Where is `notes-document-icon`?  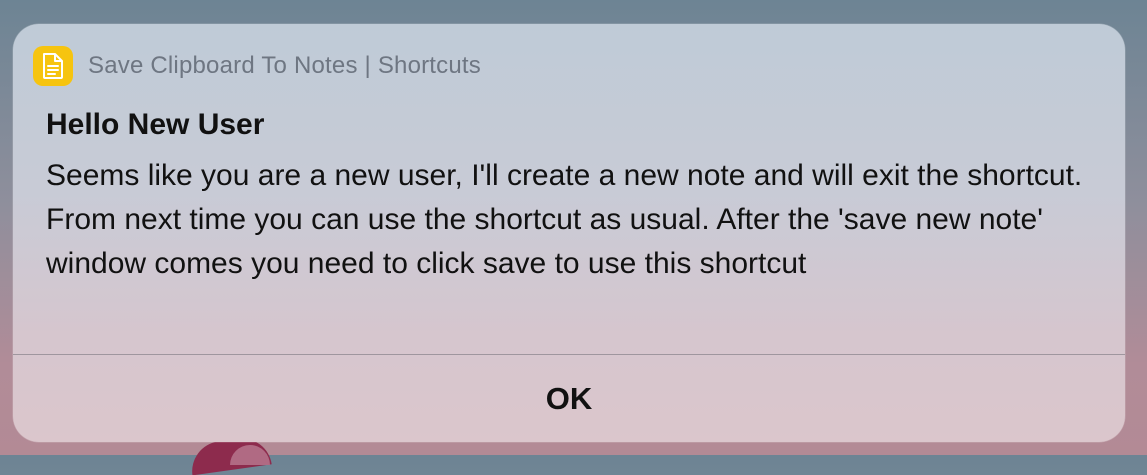
notes-document-icon is located at coordinates (53, 66).